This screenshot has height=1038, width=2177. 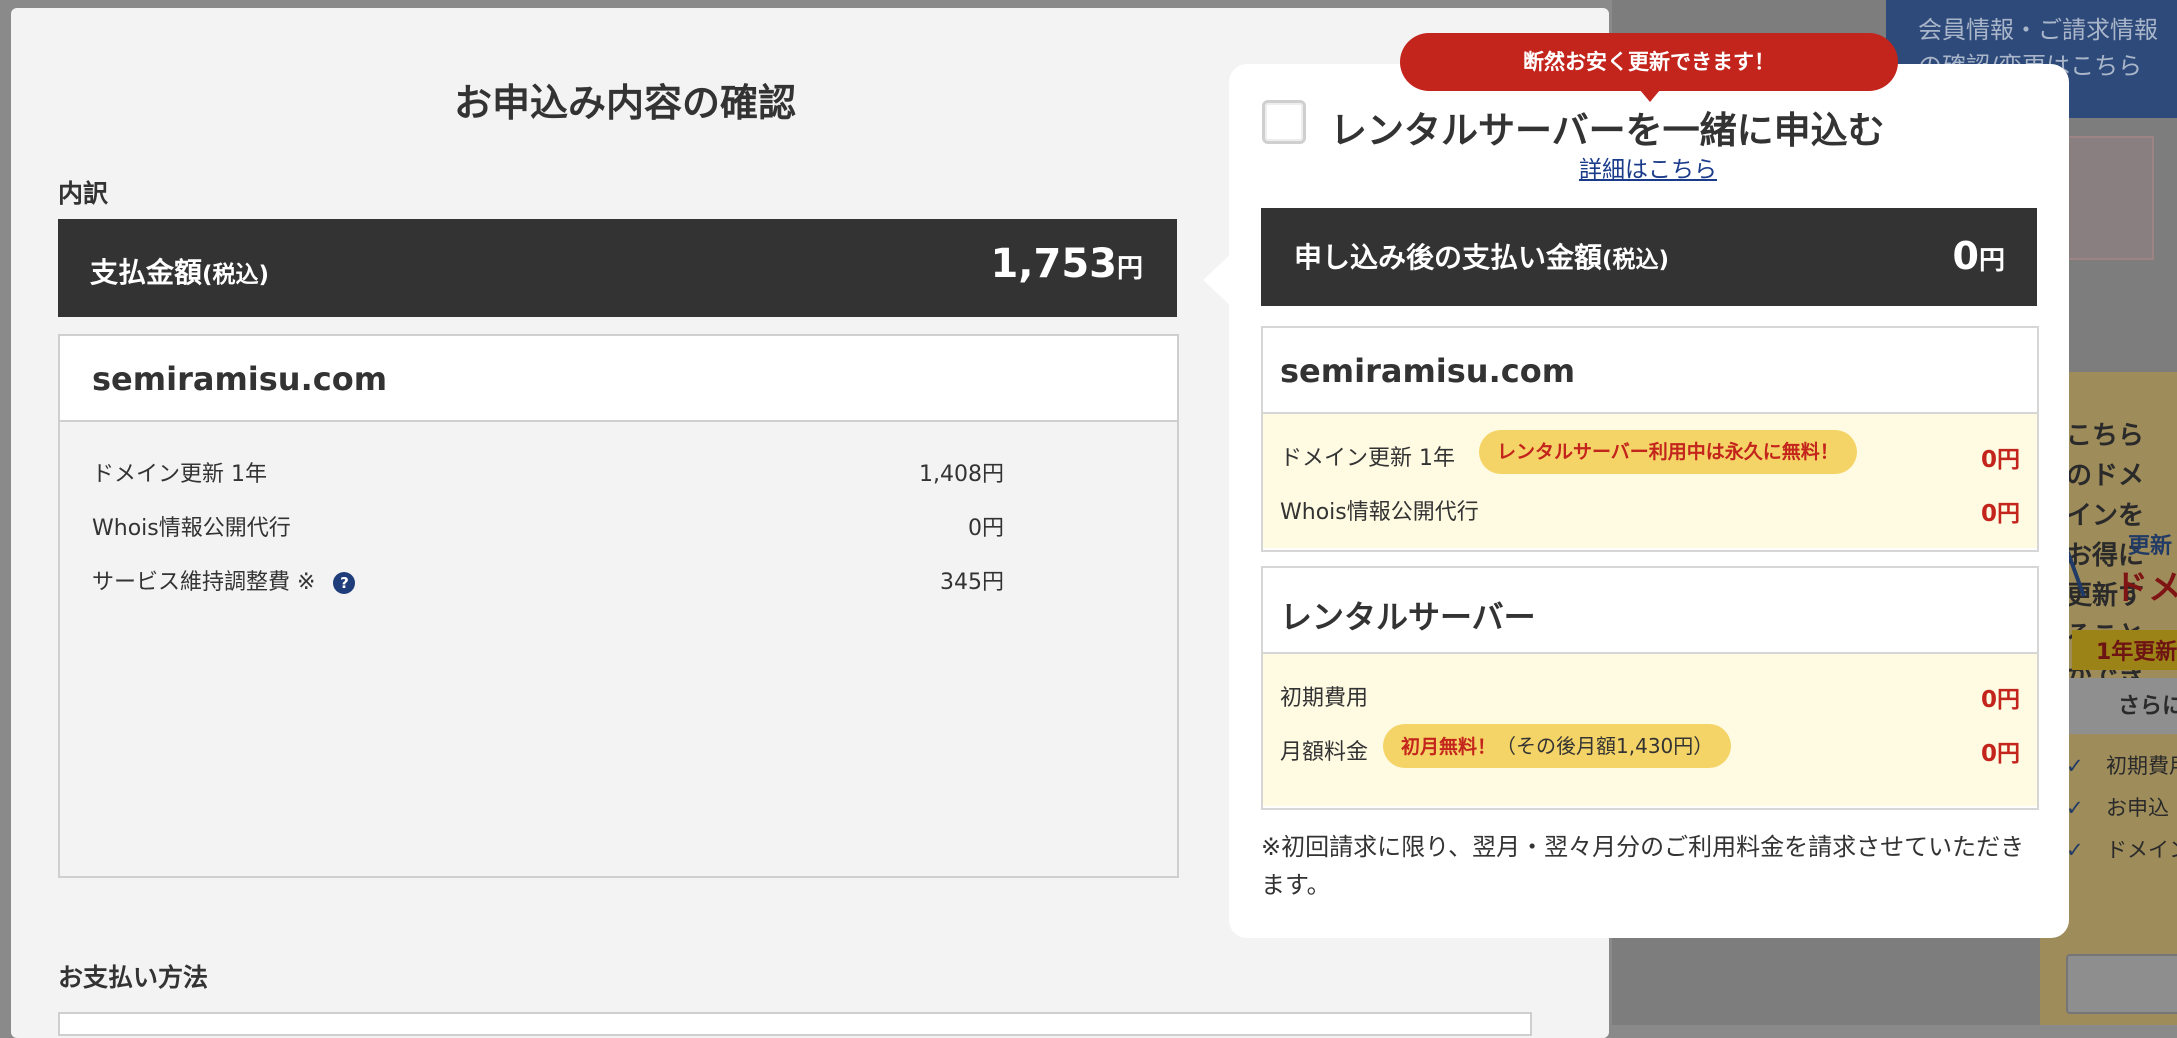 What do you see at coordinates (1650, 371) in the screenshot?
I see `domain-card-header: semiramisu.com` at bounding box center [1650, 371].